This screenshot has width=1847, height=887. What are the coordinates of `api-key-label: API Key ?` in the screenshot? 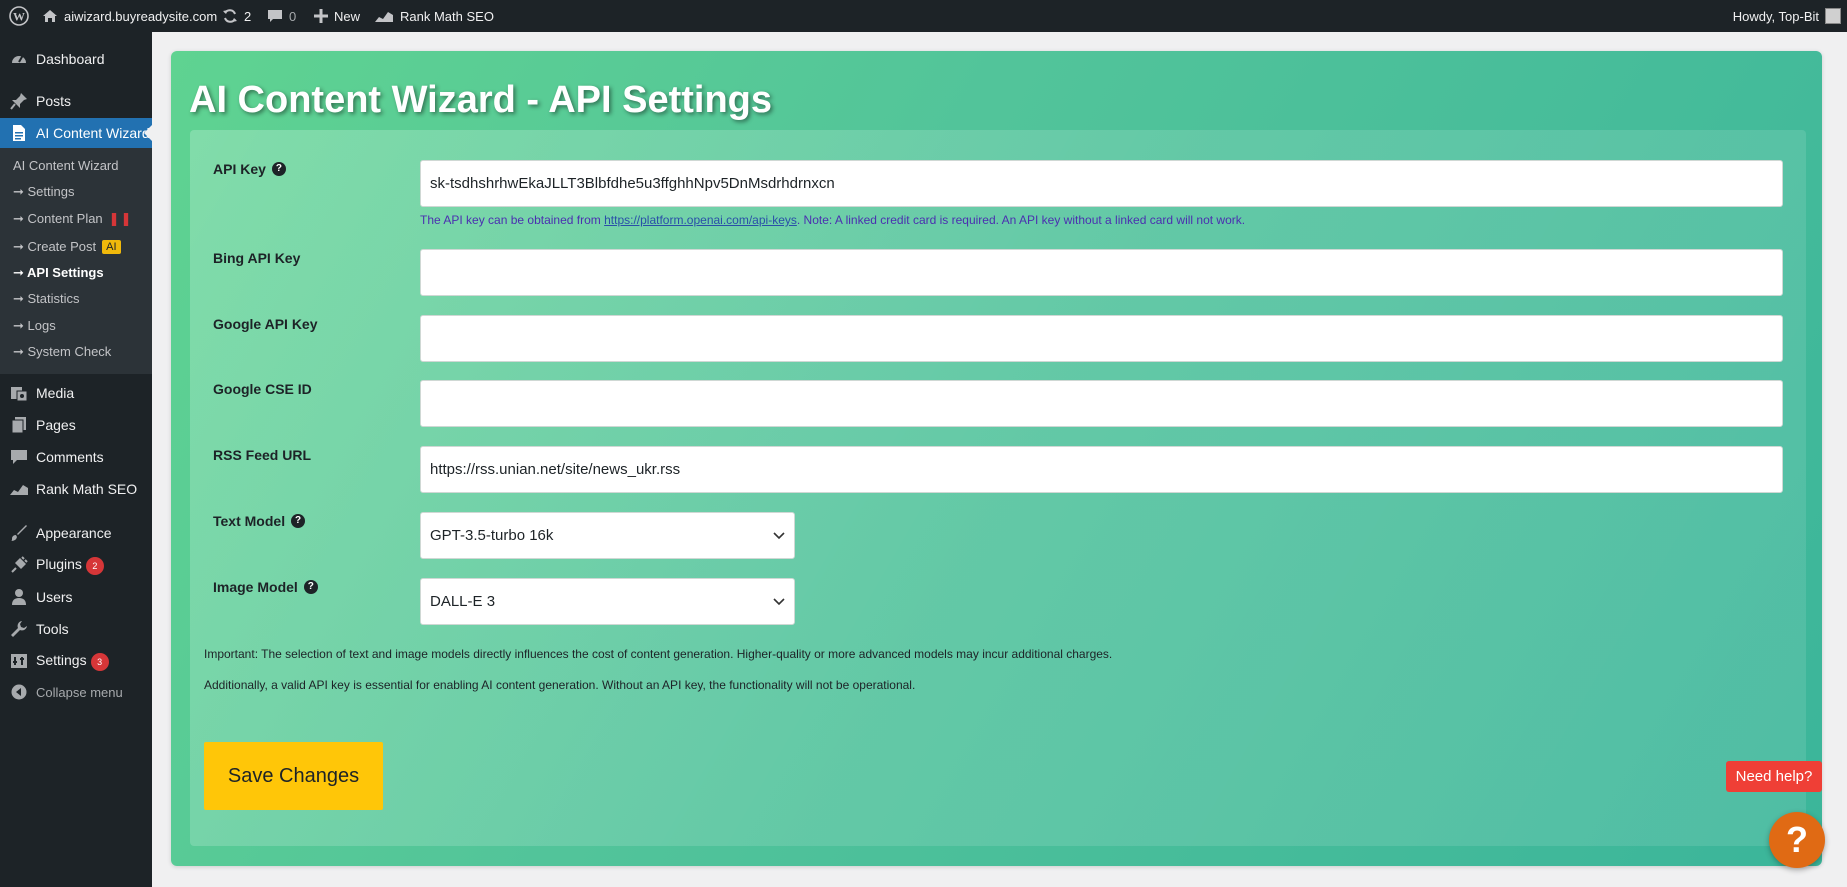 It's located at (249, 169).